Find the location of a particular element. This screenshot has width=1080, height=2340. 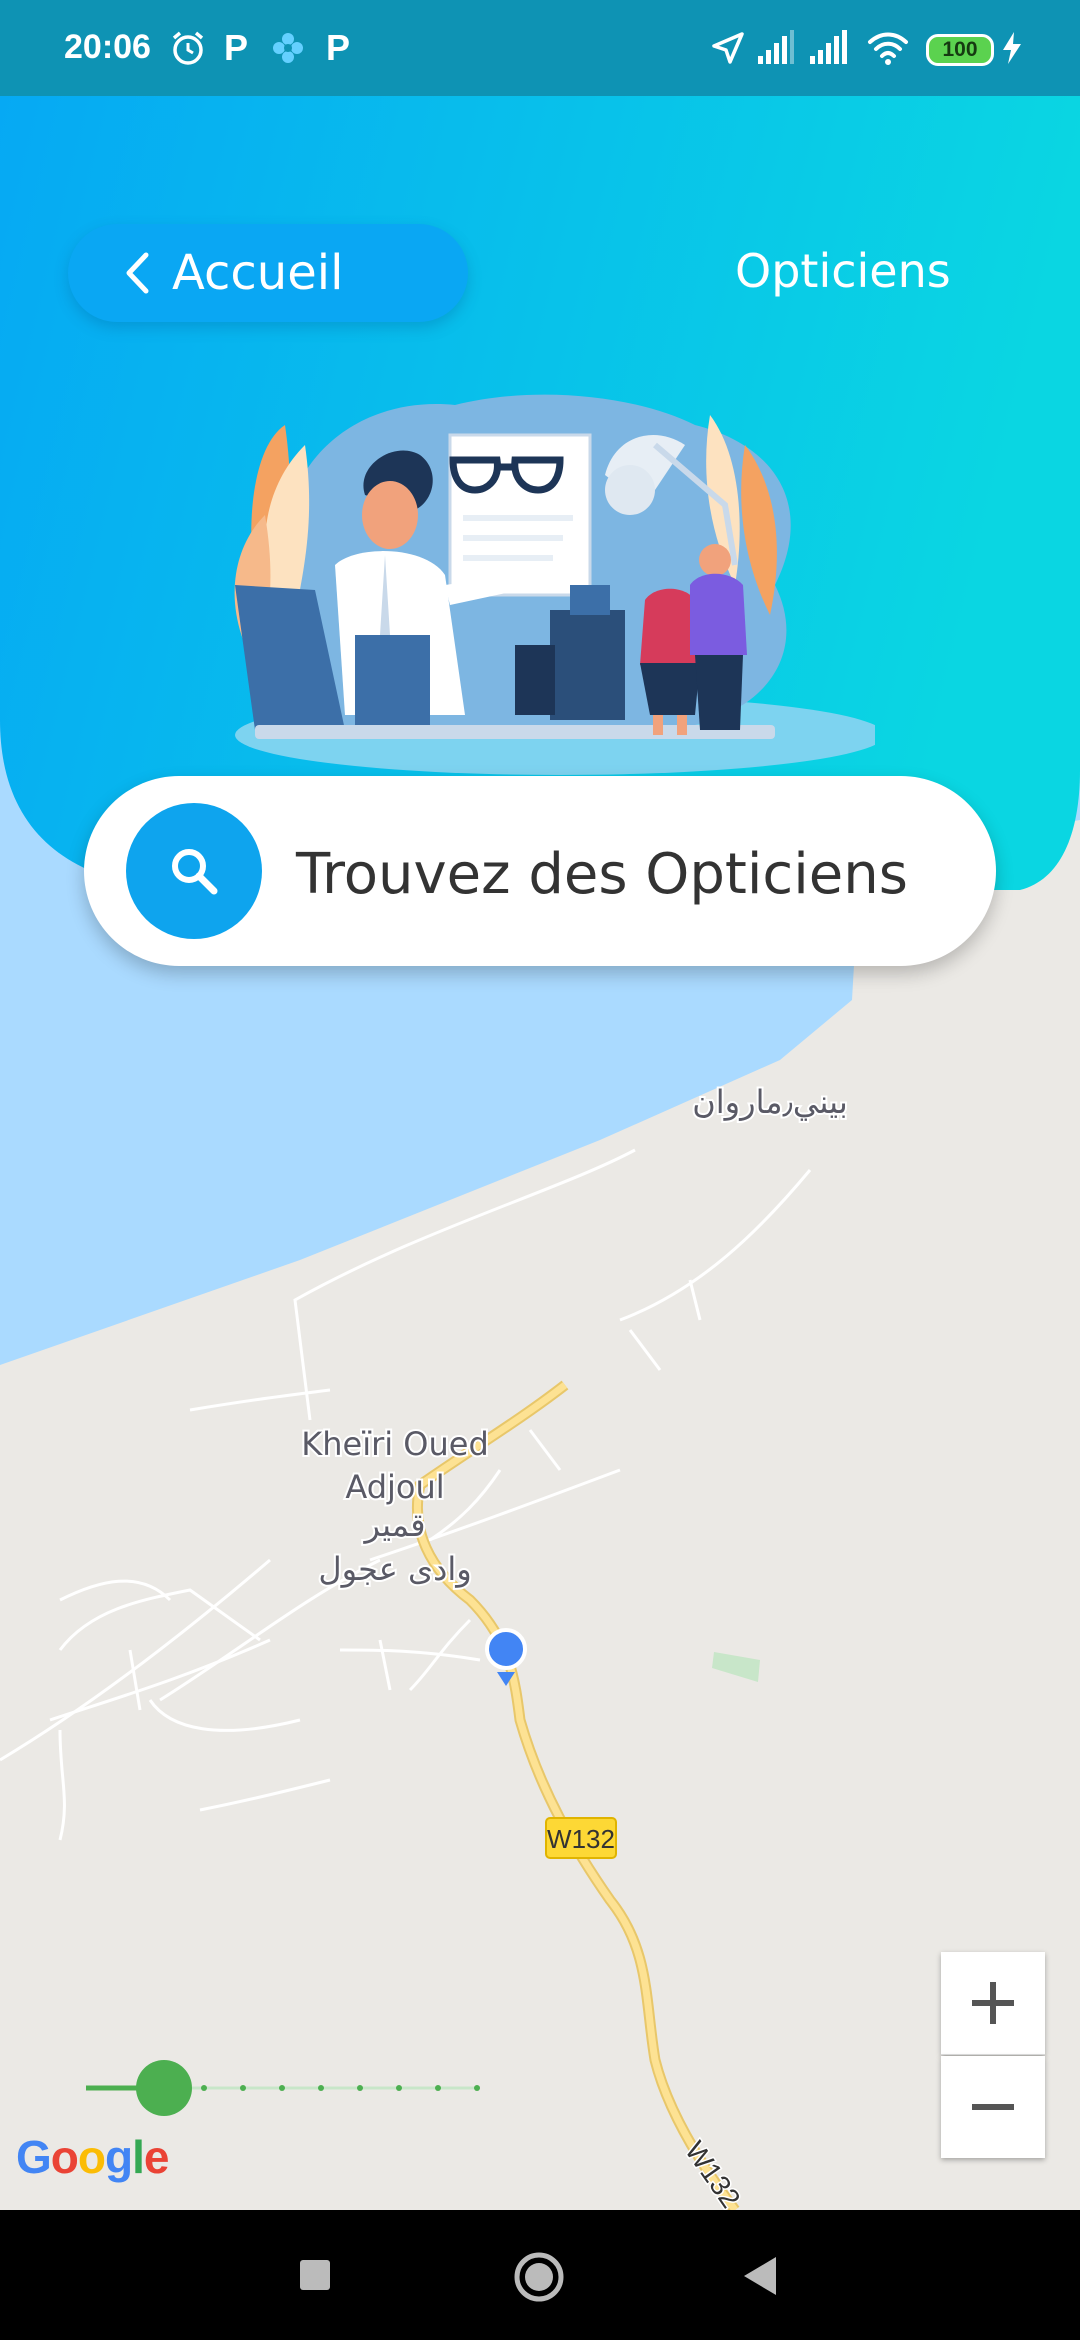

alarm-icon is located at coordinates (188, 48).